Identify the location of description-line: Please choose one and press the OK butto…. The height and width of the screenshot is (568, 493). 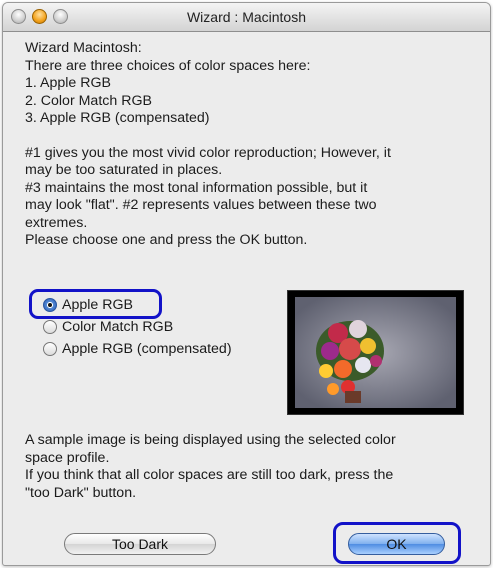
(166, 240).